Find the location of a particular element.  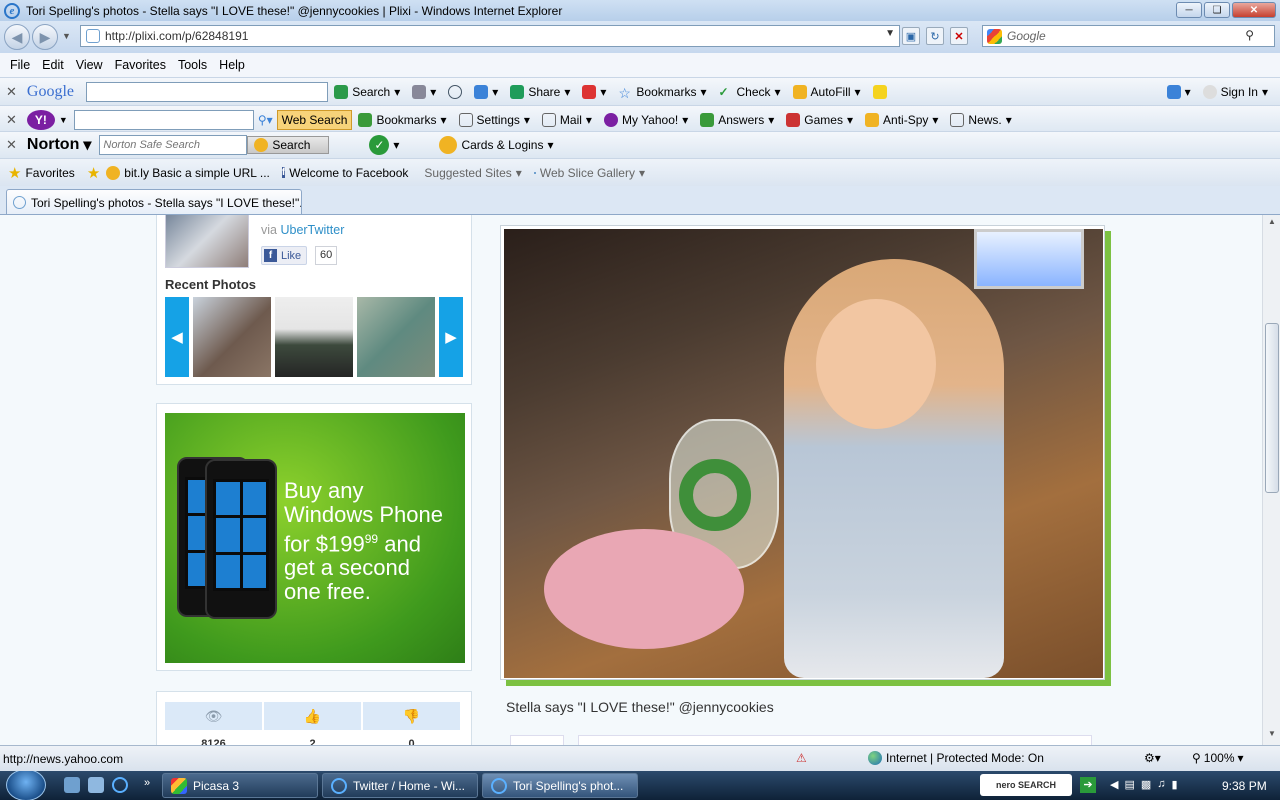

tray-volume-icon: ♫ is located at coordinates (1161, 784).